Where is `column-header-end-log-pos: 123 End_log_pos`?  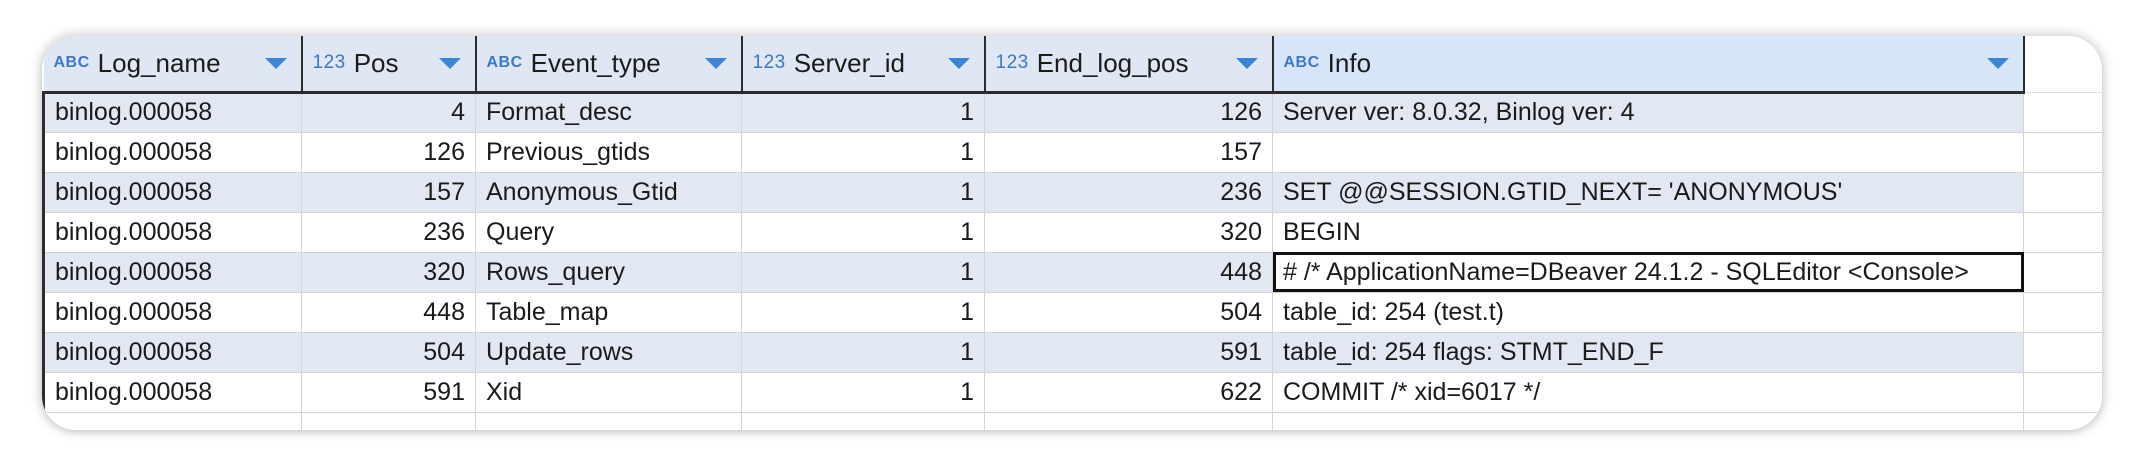
column-header-end-log-pos: 123 End_log_pos is located at coordinates (1129, 65).